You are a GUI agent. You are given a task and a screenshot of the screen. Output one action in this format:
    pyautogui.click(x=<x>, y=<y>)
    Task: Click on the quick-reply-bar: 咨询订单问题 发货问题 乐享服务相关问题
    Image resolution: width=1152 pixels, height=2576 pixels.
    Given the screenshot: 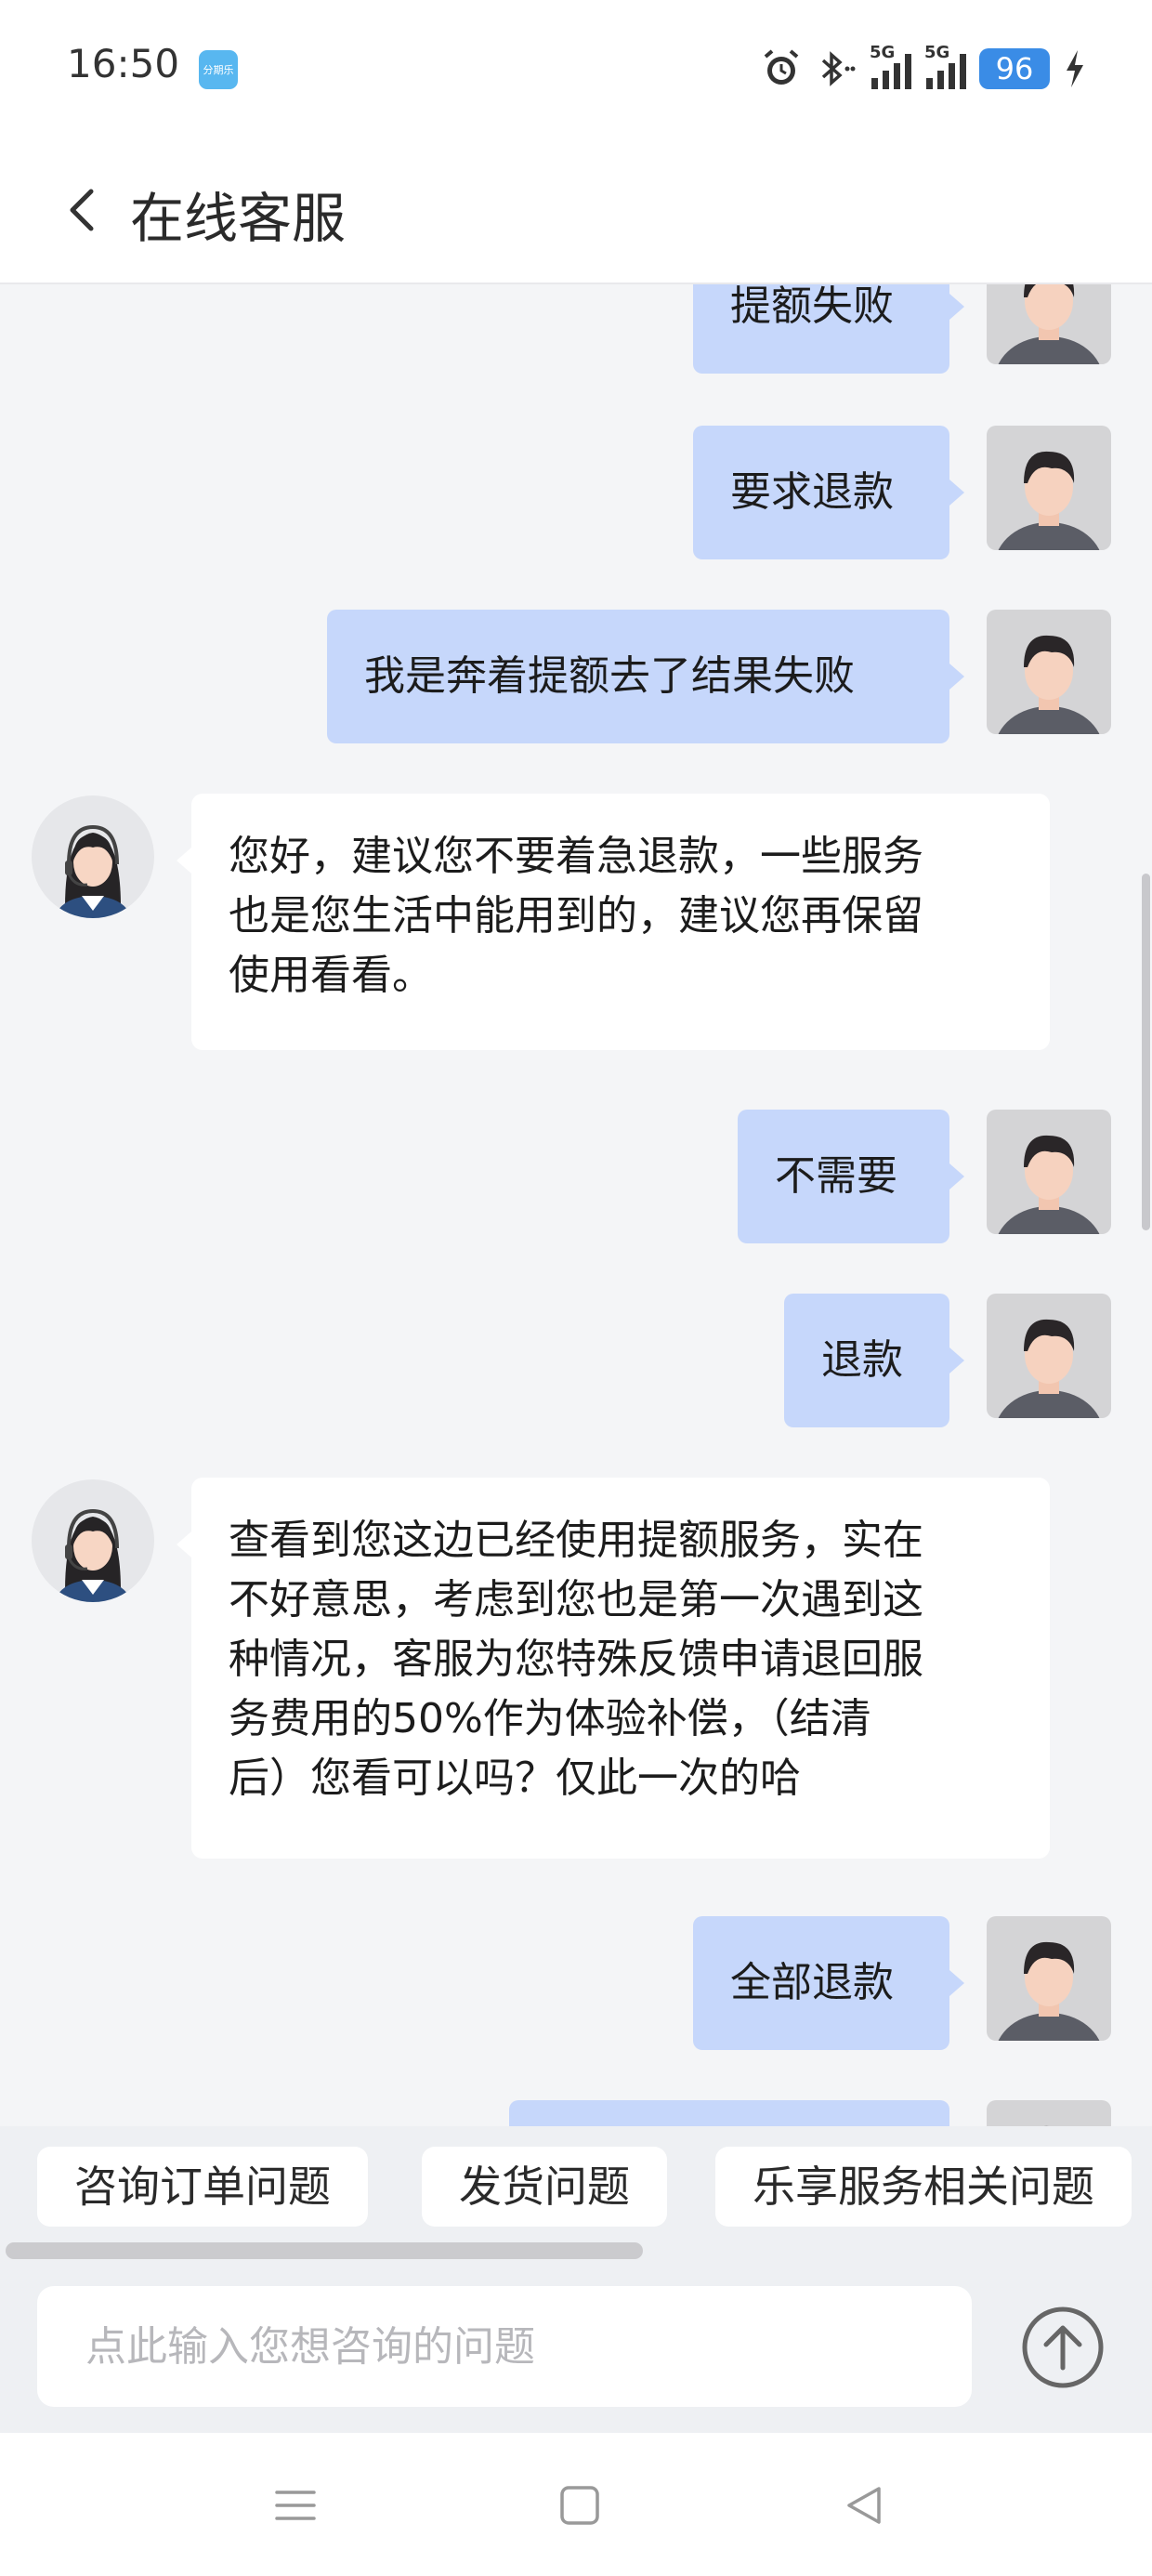 What is the action you would take?
    pyautogui.click(x=576, y=2193)
    